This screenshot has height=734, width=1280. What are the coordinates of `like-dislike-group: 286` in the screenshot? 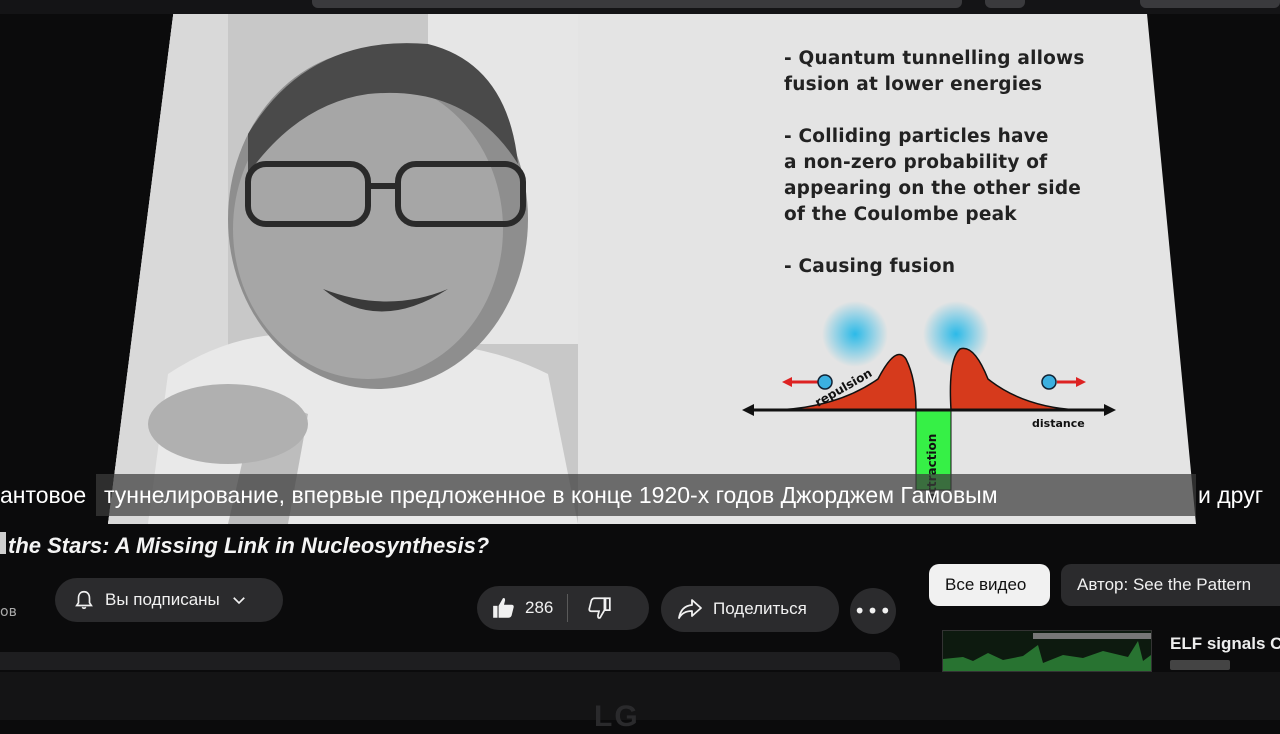 It's located at (563, 608).